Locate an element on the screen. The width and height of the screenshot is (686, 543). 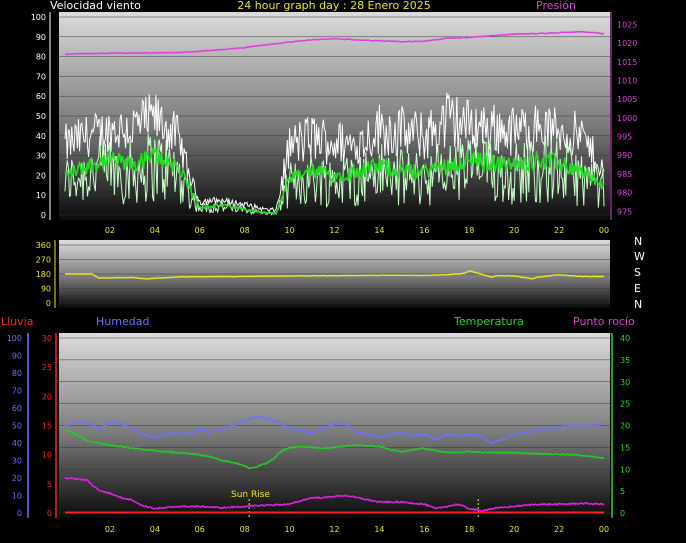
humidity-tick: 30 is located at coordinates (17, 461).